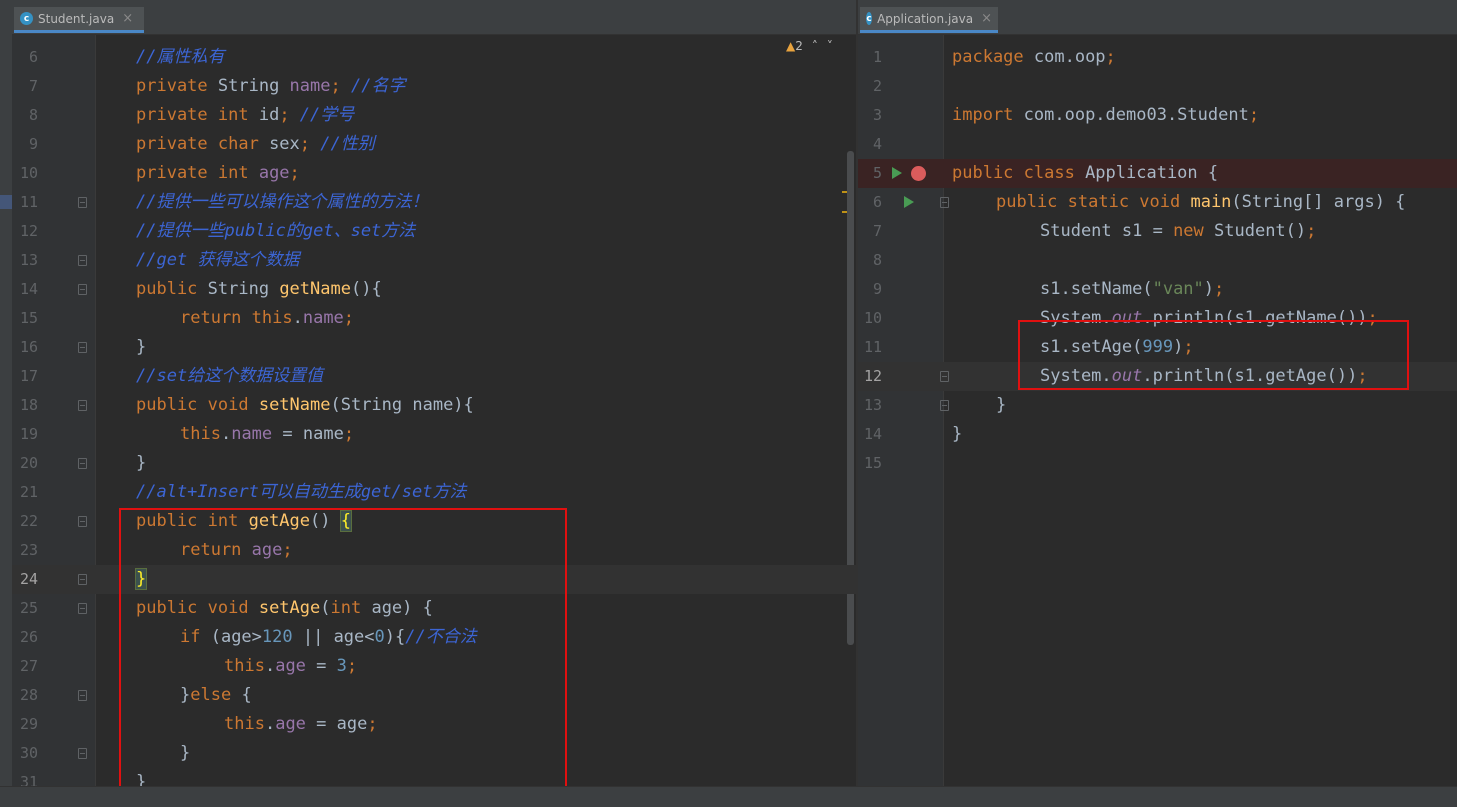 Image resolution: width=1457 pixels, height=807 pixels. I want to click on line-number: 3, so click(877, 115).